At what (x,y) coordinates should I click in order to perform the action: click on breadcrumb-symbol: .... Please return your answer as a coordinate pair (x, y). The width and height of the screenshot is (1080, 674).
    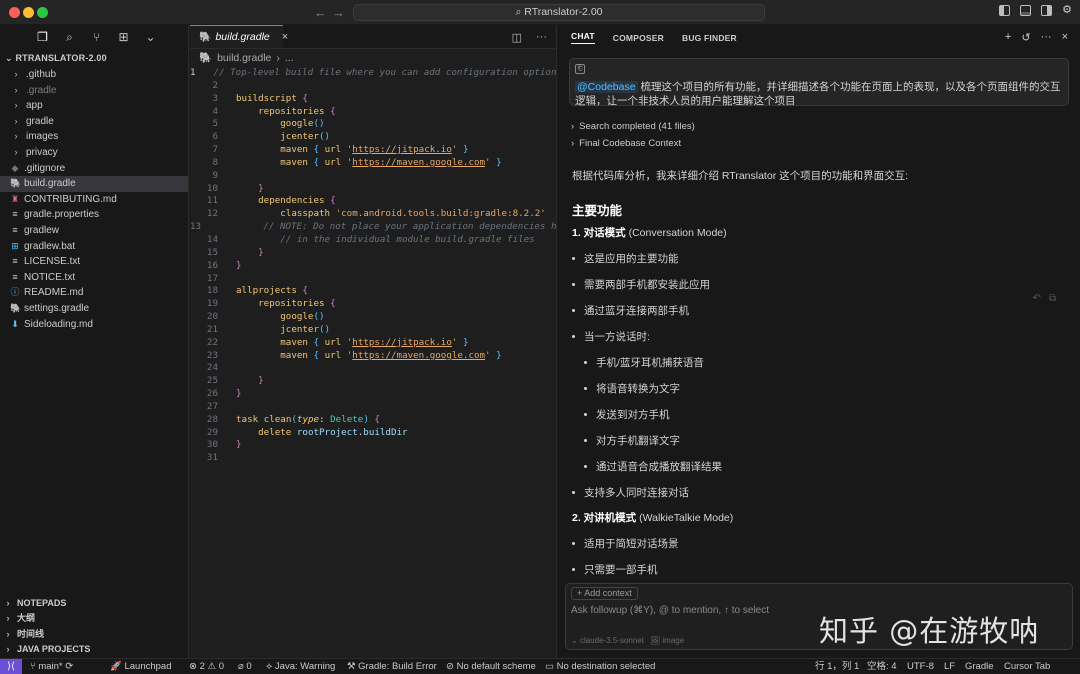
    Looking at the image, I should click on (289, 58).